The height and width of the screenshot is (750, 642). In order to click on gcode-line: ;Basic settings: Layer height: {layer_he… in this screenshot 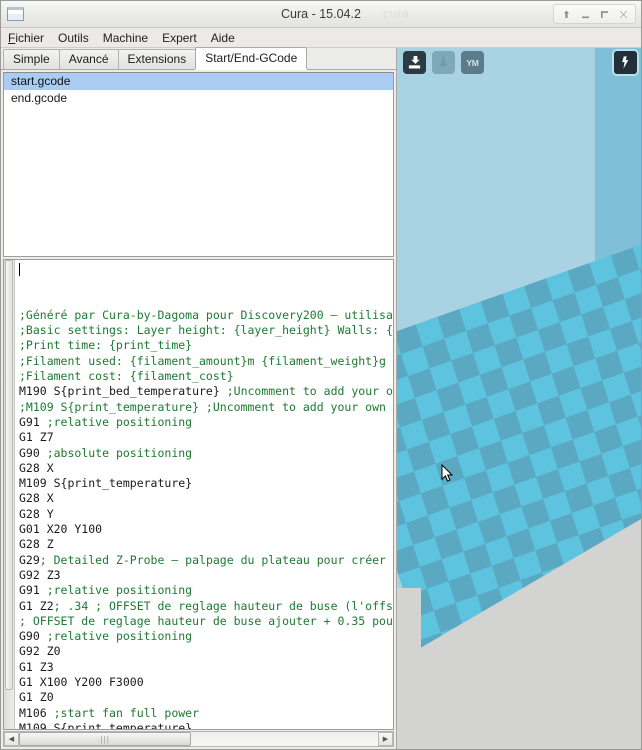, I will do `click(206, 330)`.